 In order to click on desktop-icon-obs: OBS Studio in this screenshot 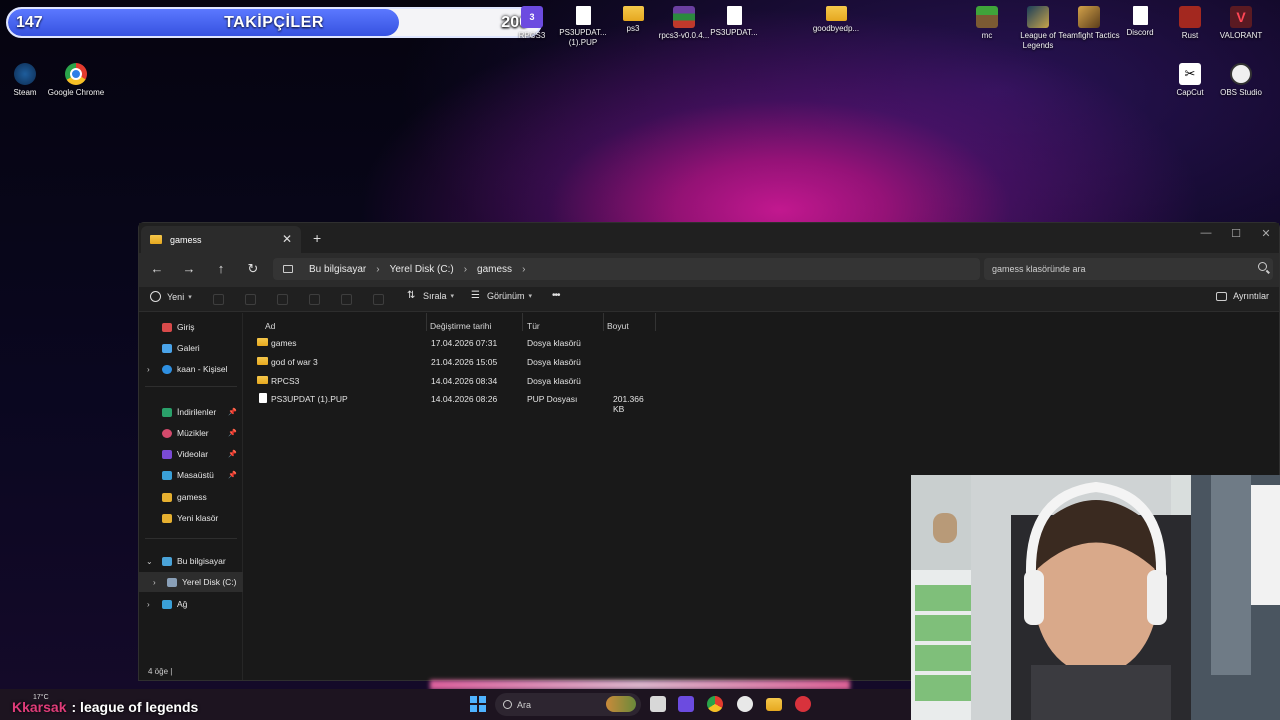, I will do `click(1241, 80)`.